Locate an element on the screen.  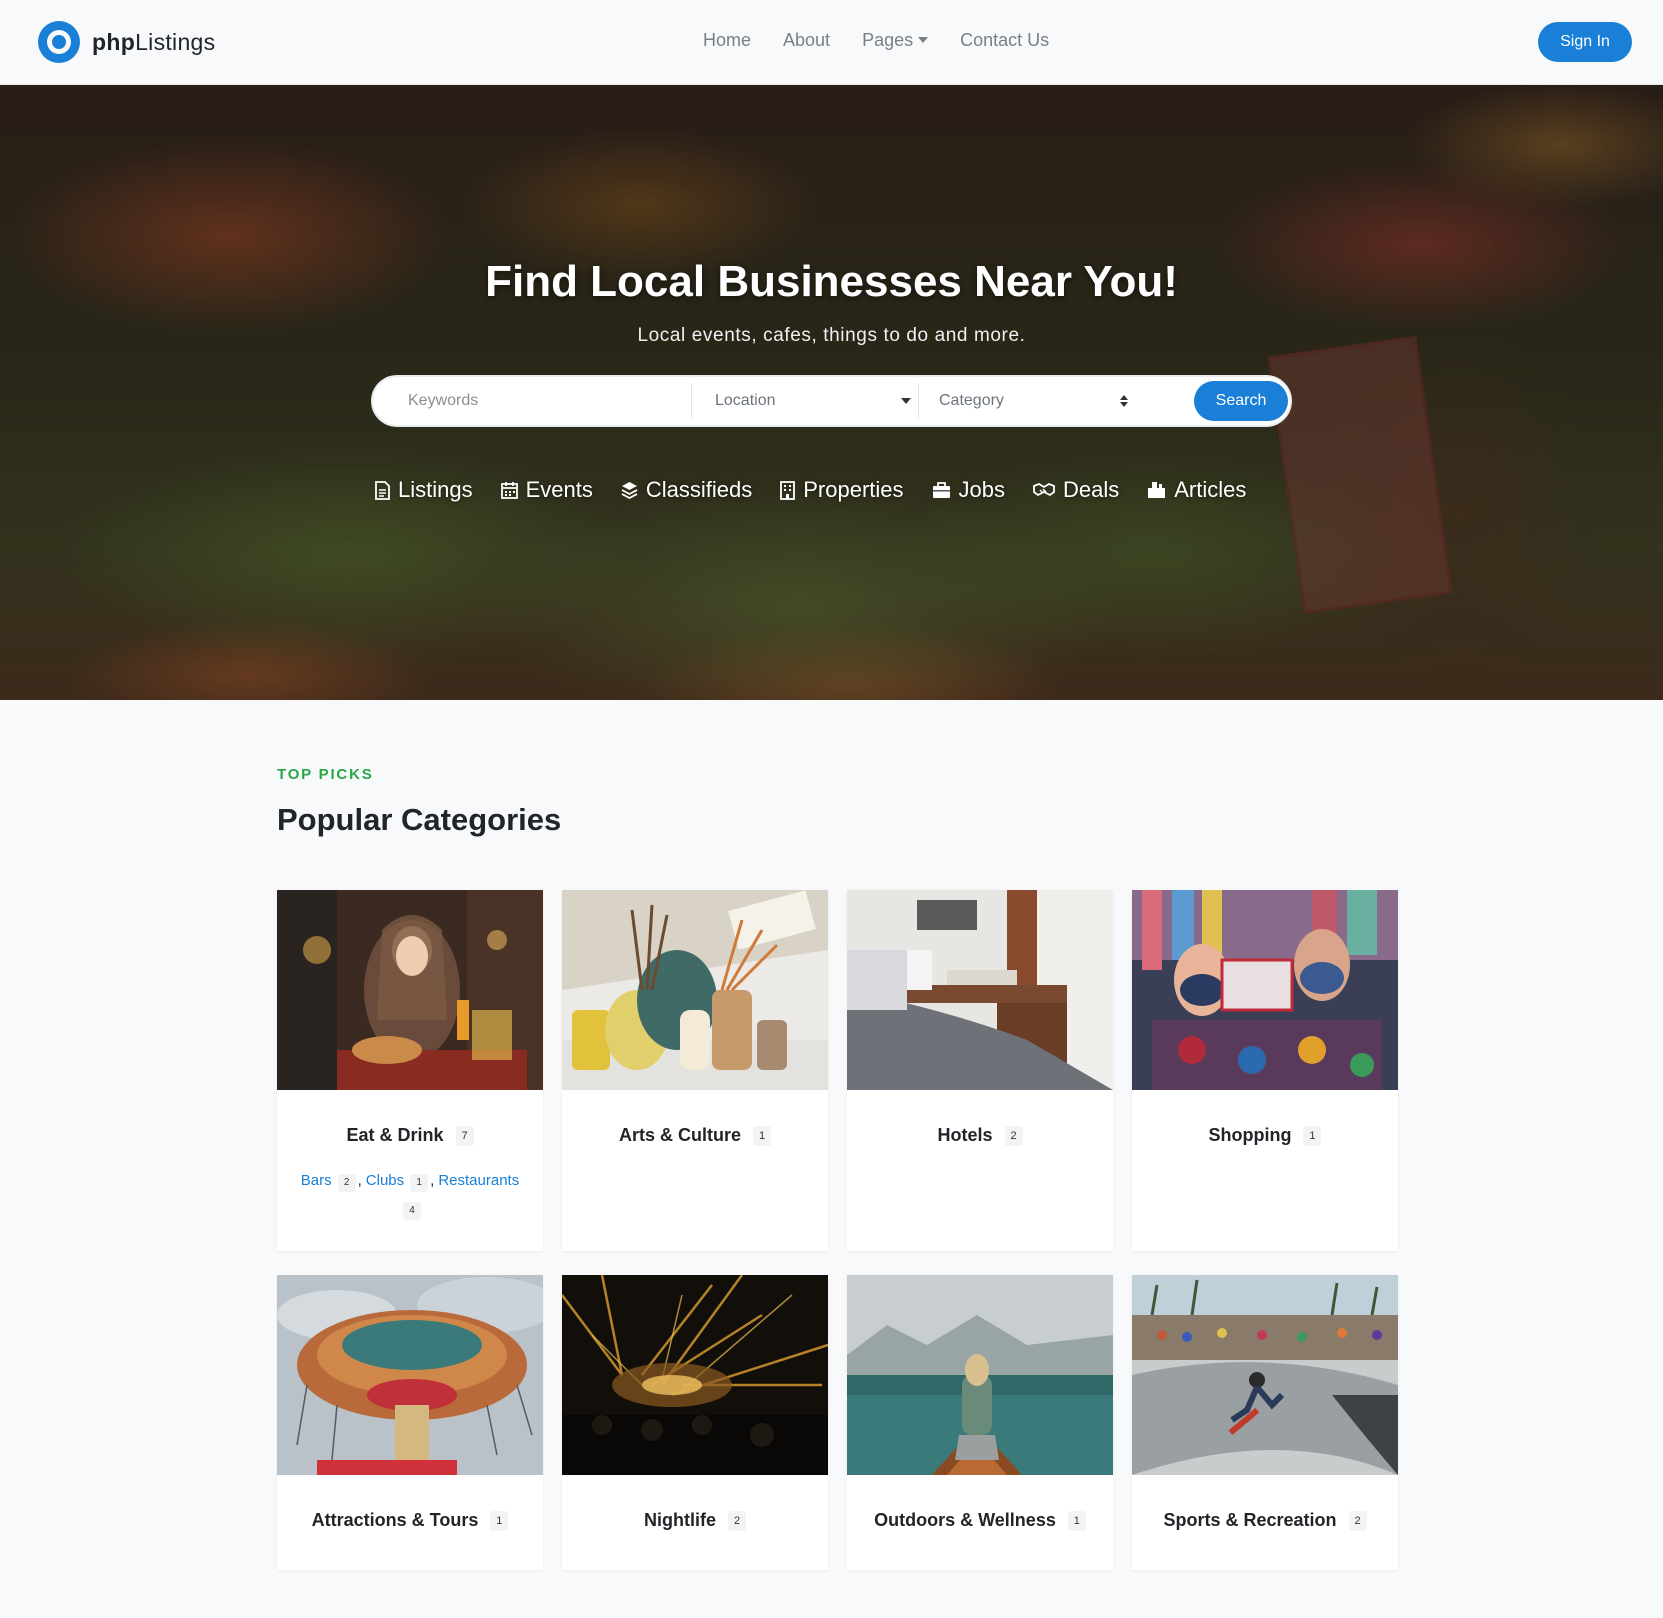
count-badge: 4 is located at coordinates (412, 1211).